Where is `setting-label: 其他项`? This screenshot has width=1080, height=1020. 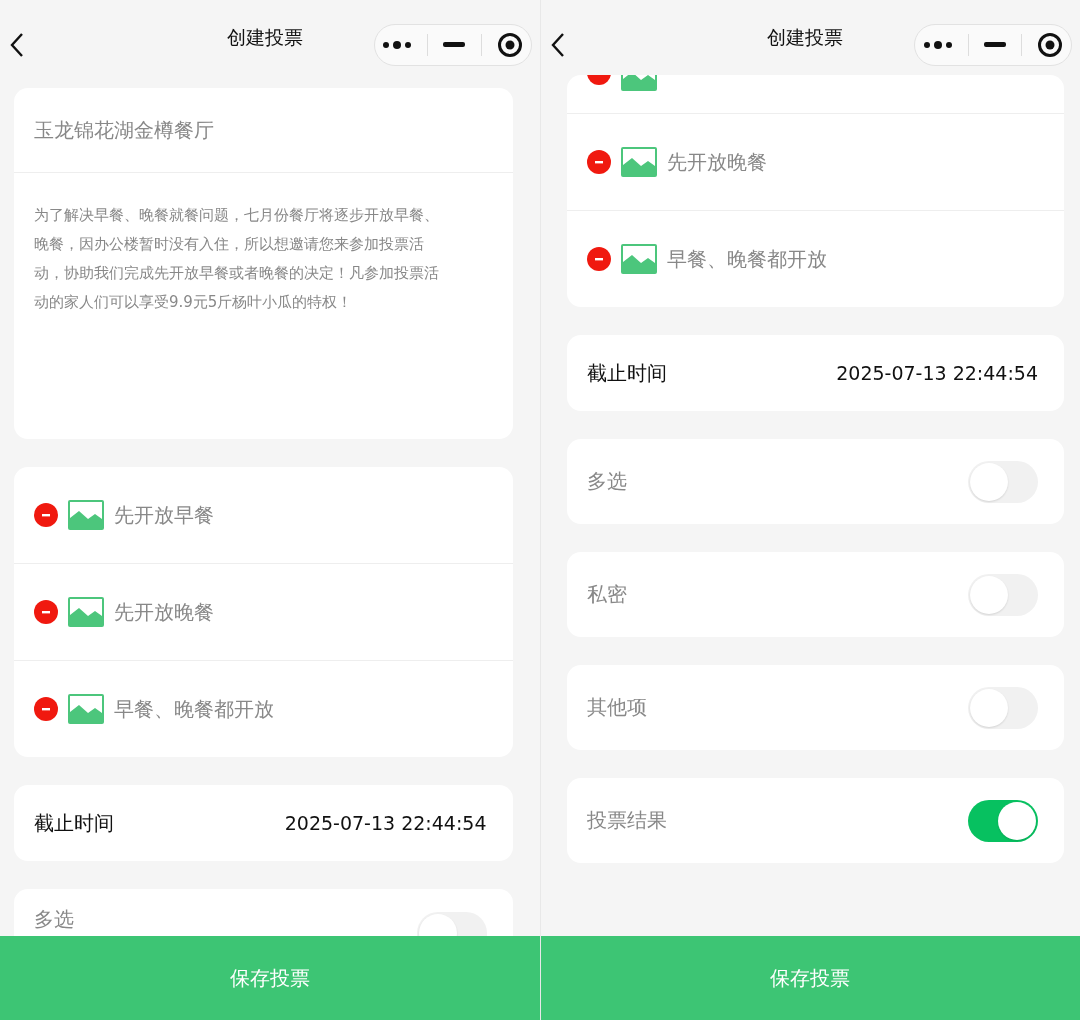 setting-label: 其他项 is located at coordinates (616, 707).